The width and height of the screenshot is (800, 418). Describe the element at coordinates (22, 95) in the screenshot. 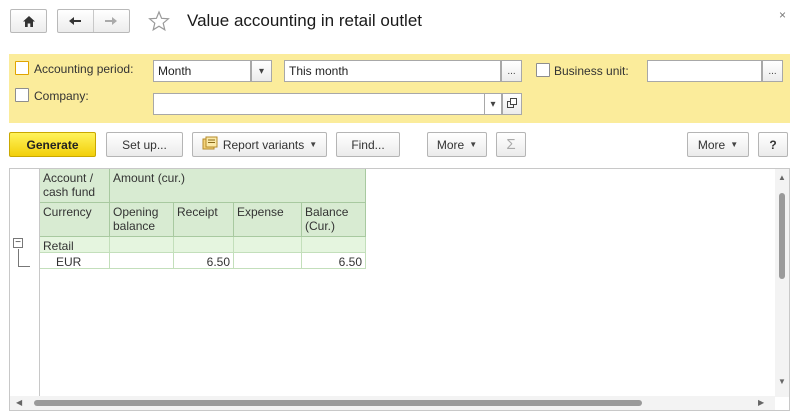

I see `company-checkbox` at that location.